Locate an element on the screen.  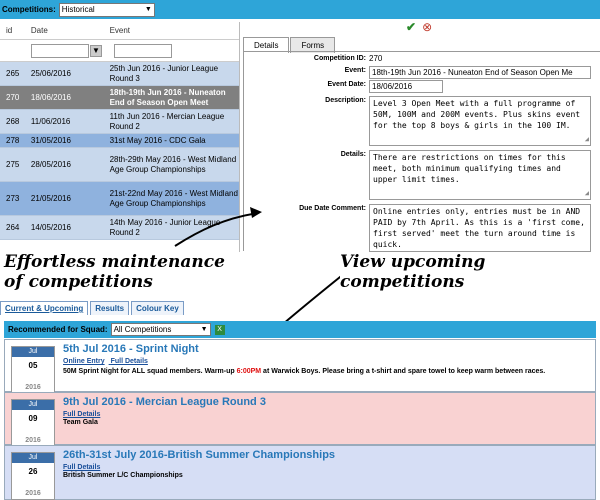
calendar-icon: Jul 26 2016 is located at coordinates (33, 476).